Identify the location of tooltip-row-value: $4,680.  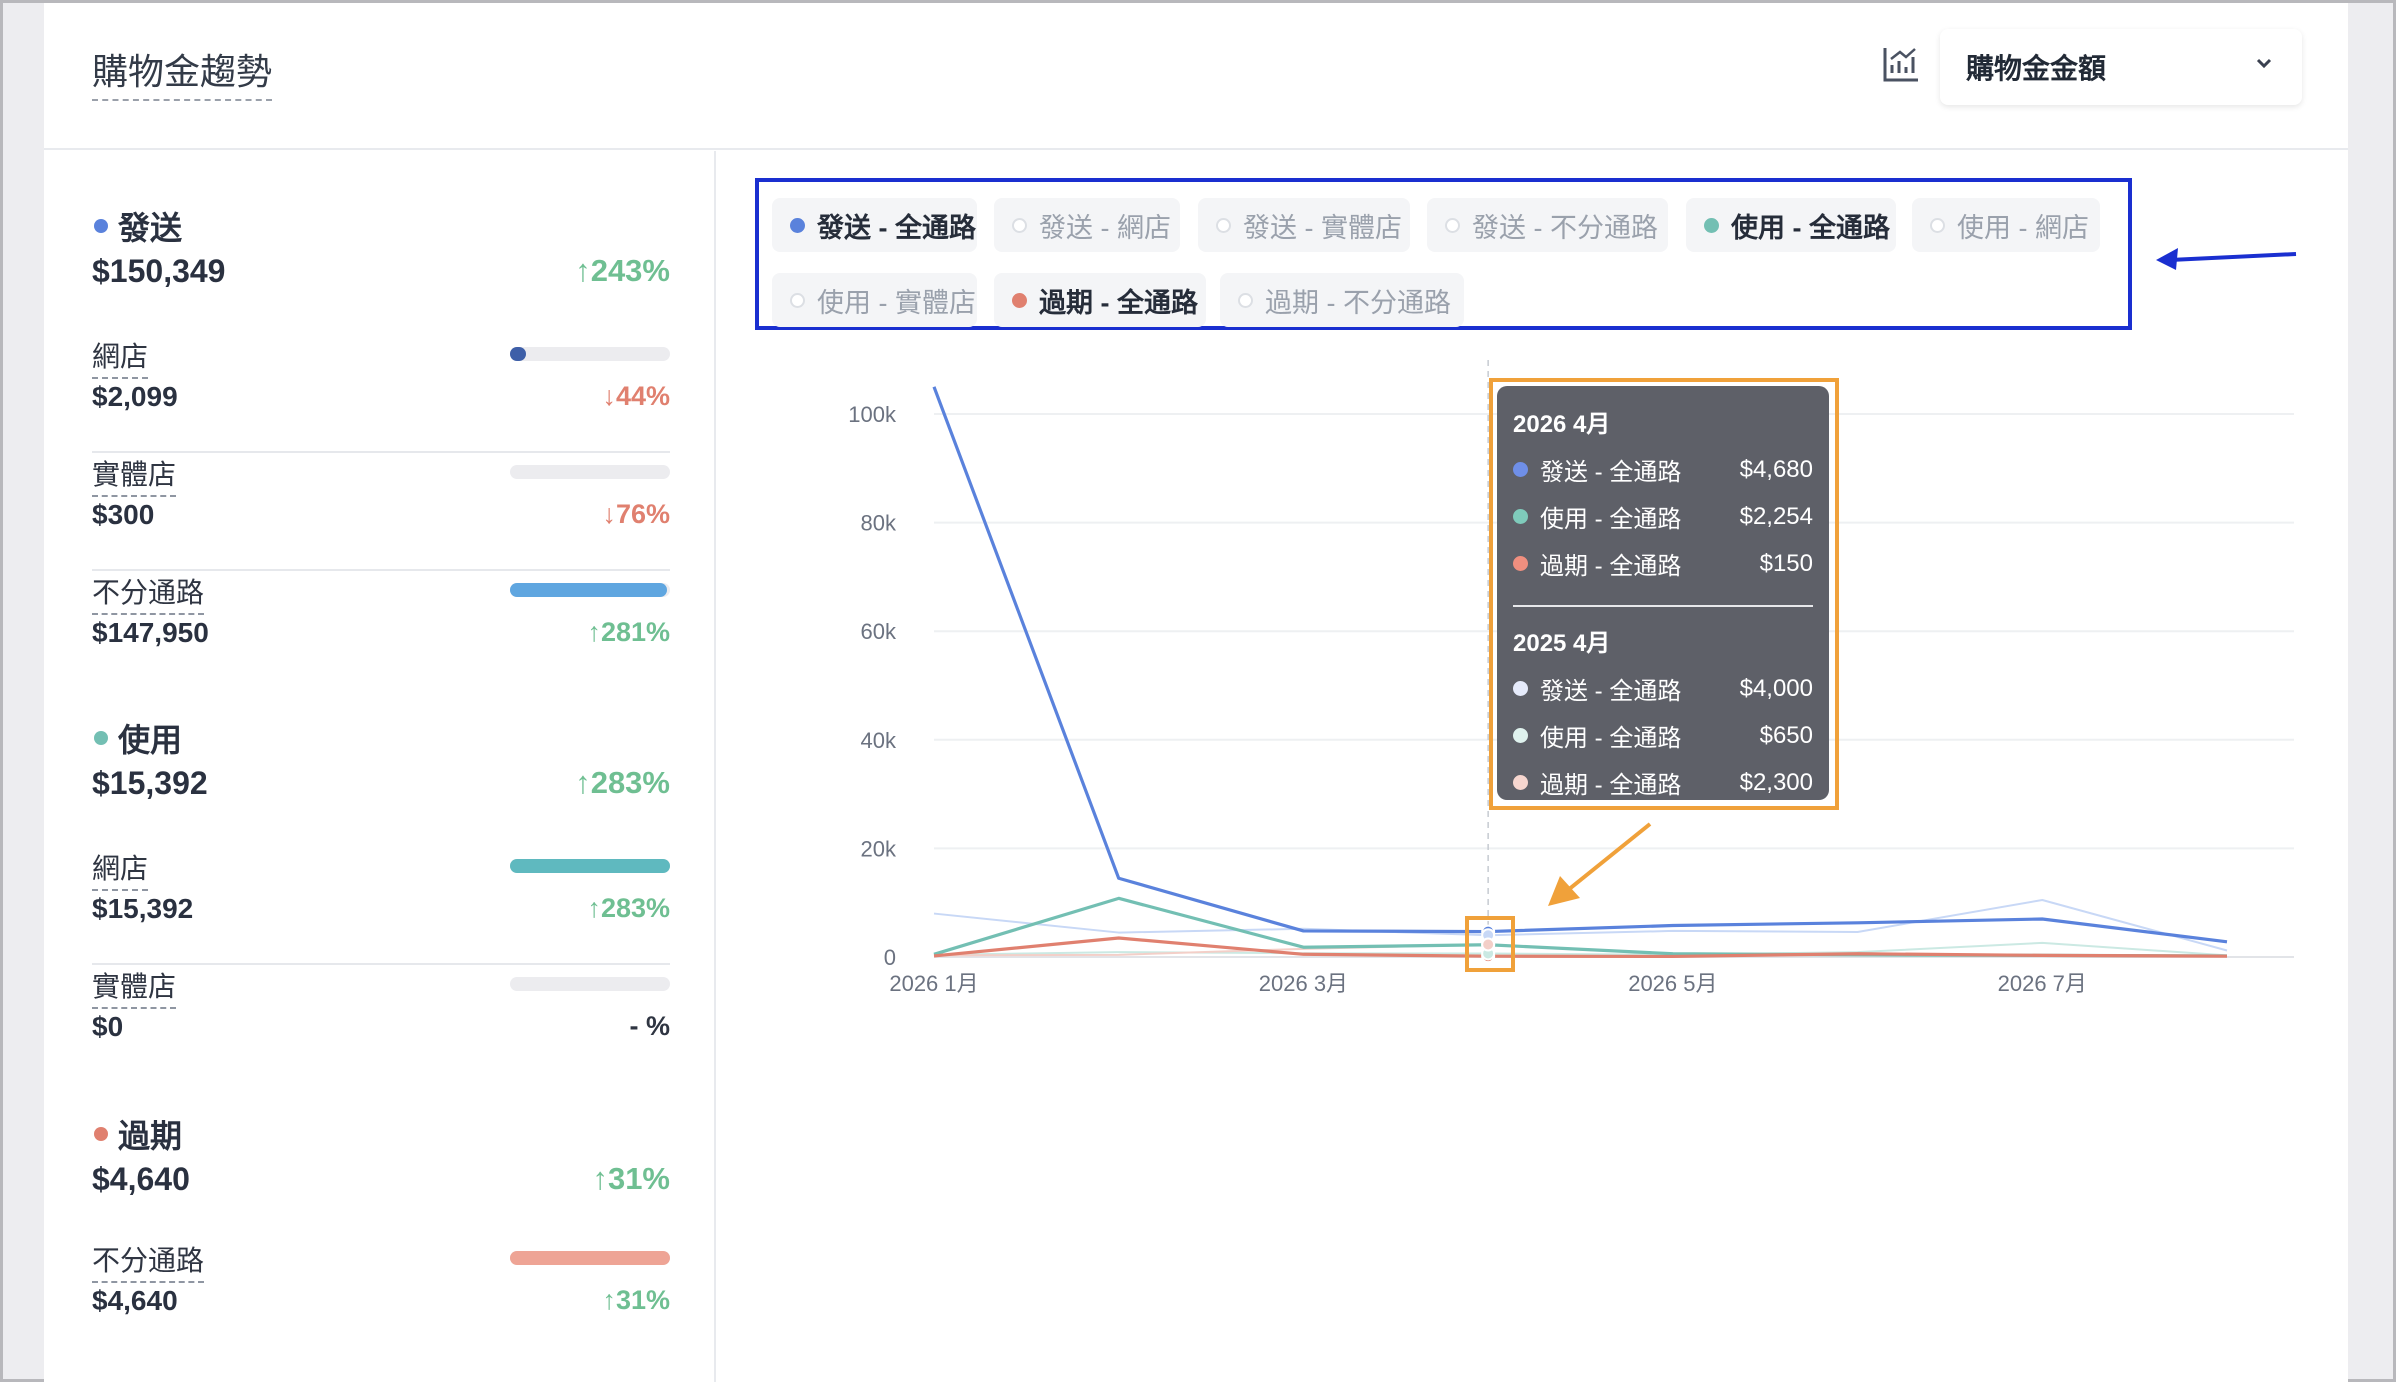
(1776, 469).